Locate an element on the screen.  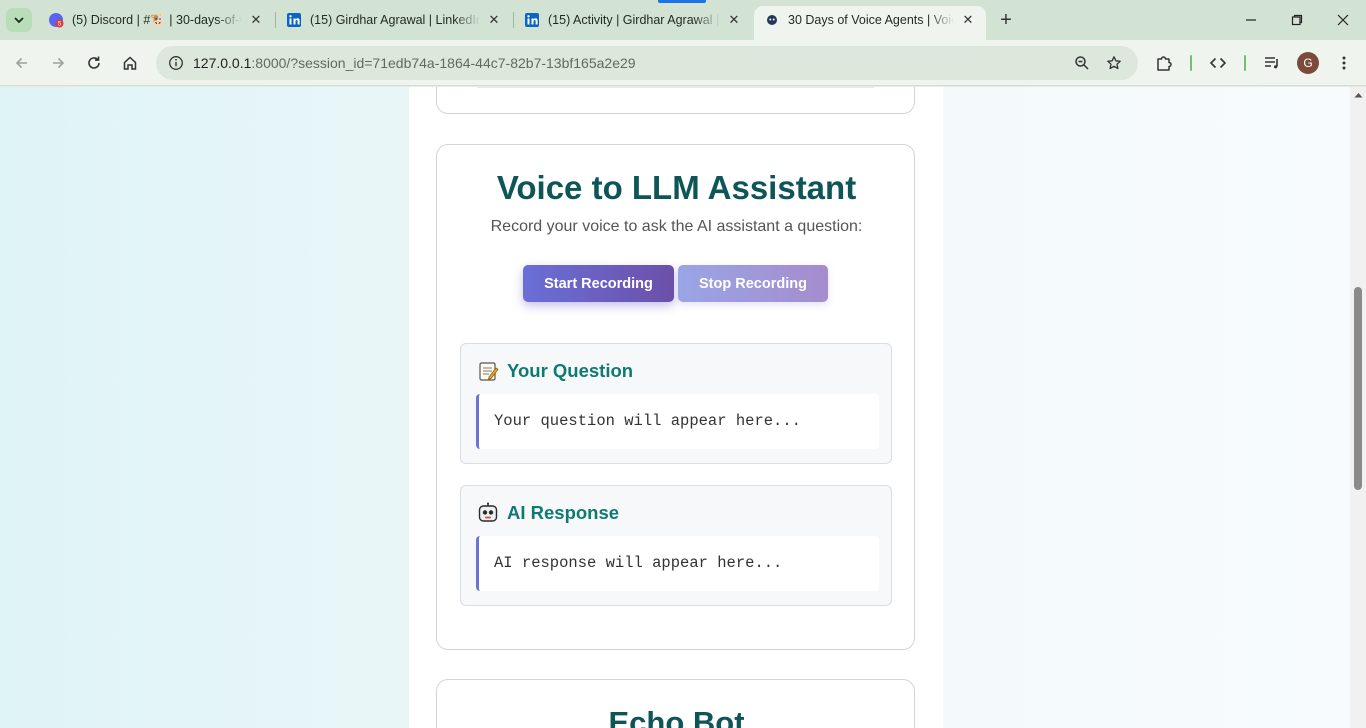
home-button is located at coordinates (130, 63).